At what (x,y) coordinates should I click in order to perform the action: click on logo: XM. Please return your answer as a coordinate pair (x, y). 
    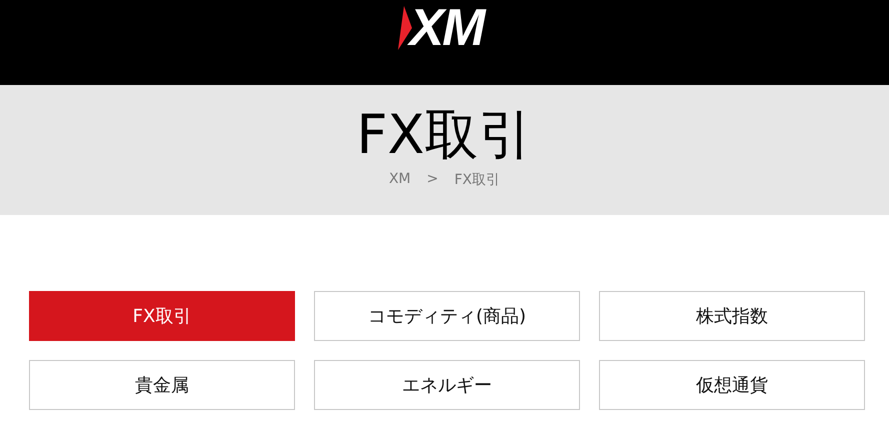
    Looking at the image, I should click on (451, 28).